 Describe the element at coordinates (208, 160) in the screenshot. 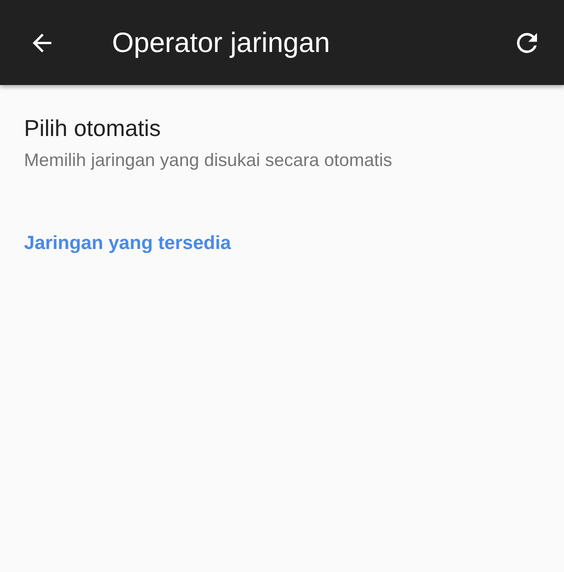

I see `item-summary: Memilih jaringan yang disukai secara otomatis` at that location.